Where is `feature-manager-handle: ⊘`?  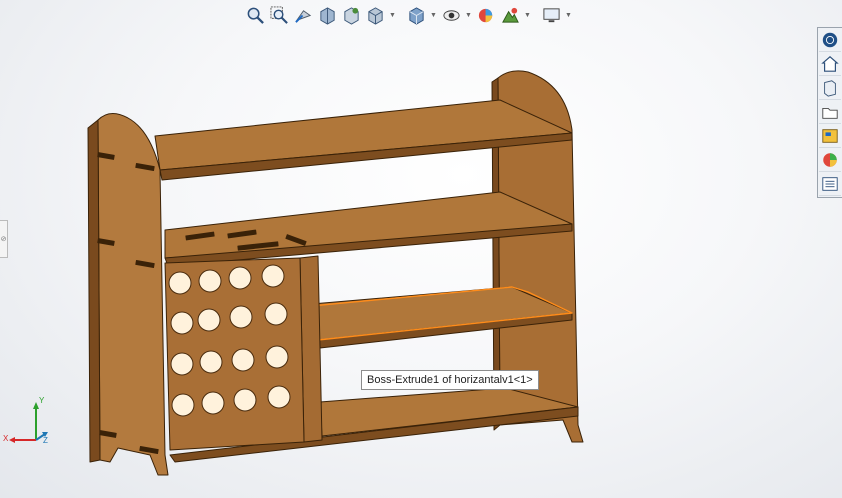 feature-manager-handle: ⊘ is located at coordinates (4, 239).